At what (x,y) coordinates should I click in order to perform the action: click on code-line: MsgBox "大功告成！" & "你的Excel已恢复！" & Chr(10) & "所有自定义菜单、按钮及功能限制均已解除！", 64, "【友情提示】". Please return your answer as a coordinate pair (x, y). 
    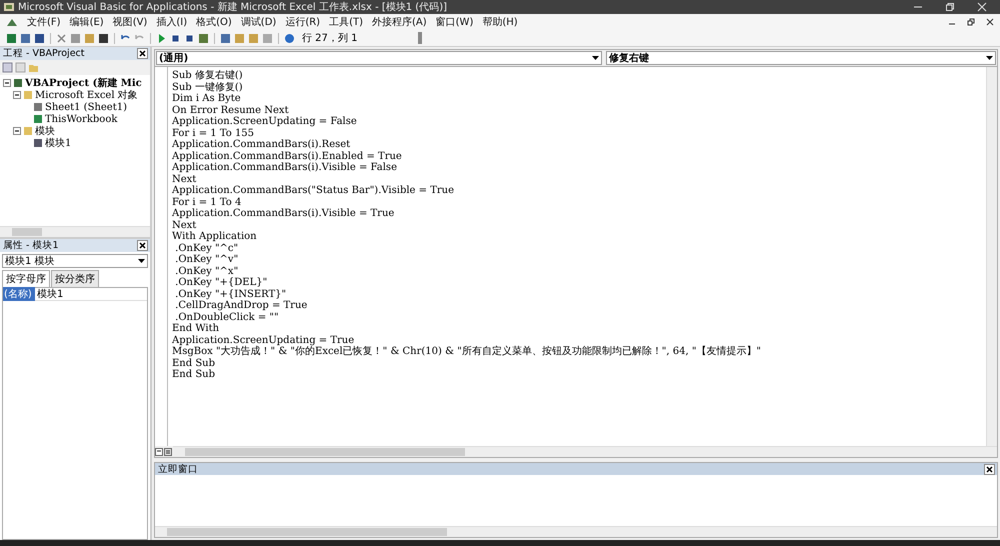
    Looking at the image, I should click on (467, 352).